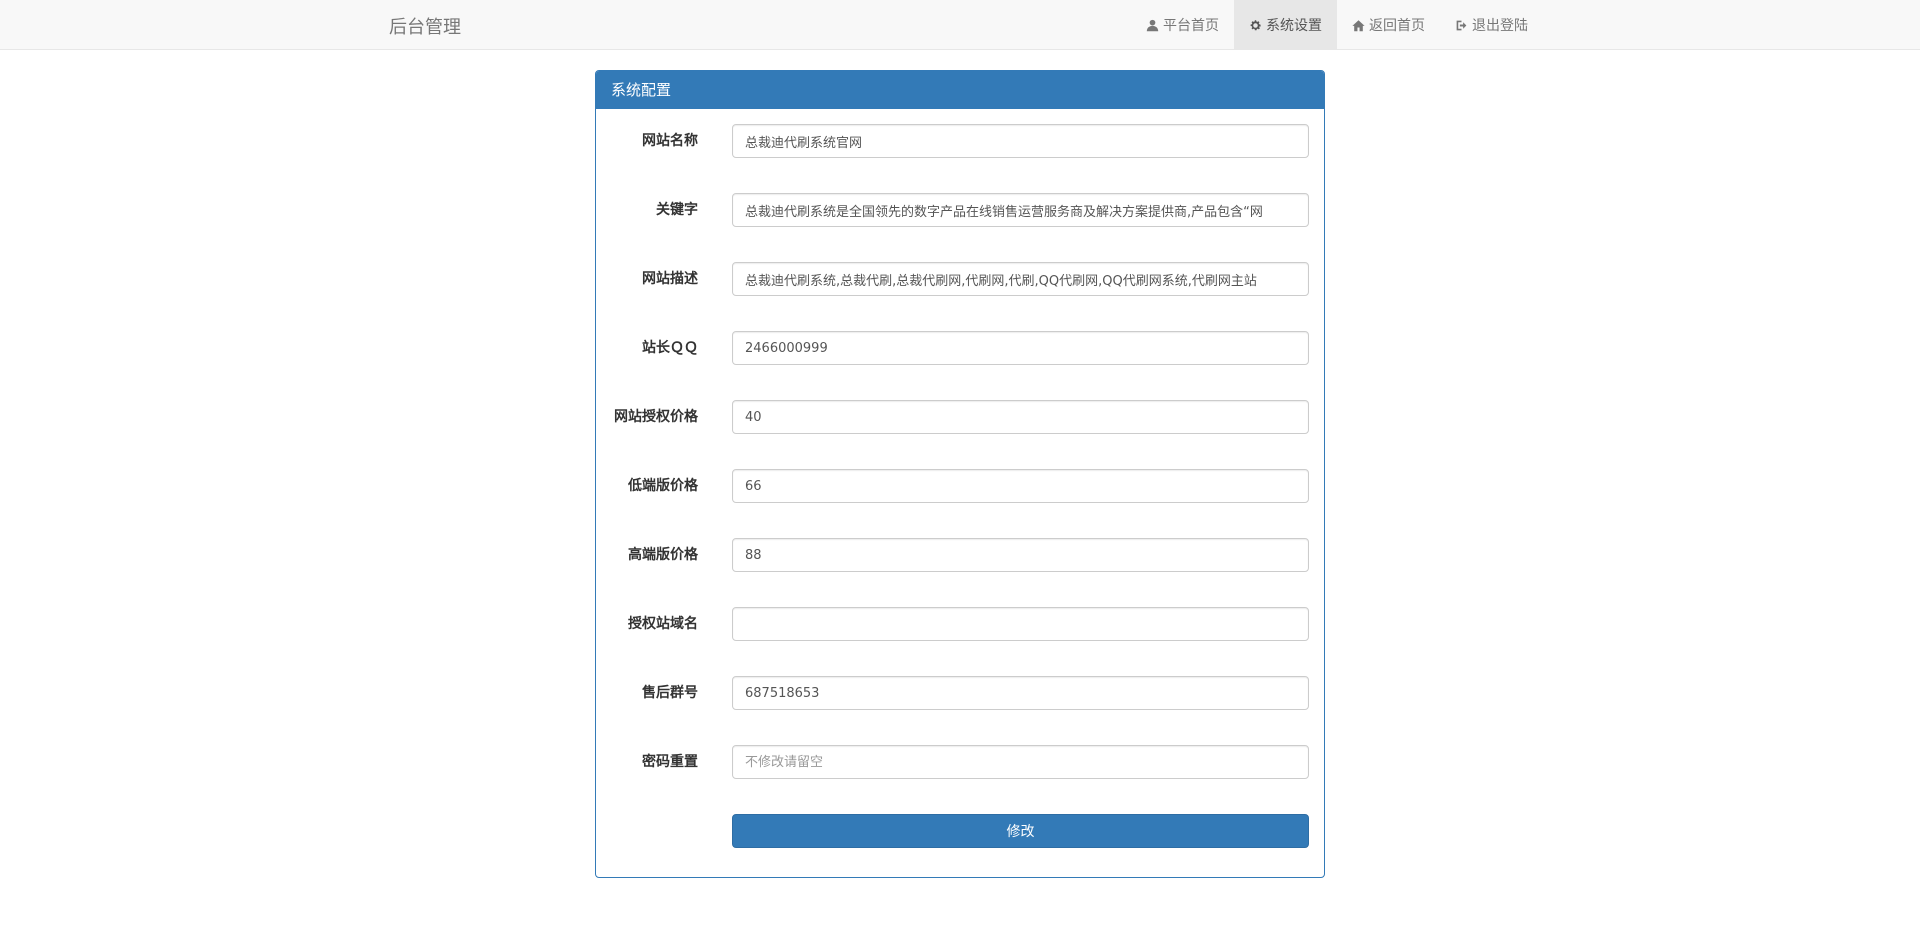 The width and height of the screenshot is (1920, 944). I want to click on licensed-domain-input, so click(1020, 624).